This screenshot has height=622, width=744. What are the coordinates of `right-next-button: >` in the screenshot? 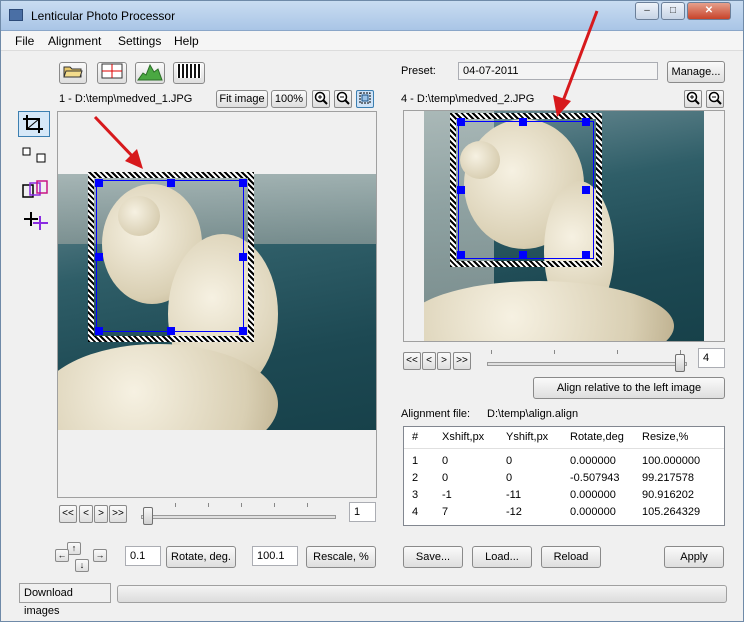 It's located at (444, 361).